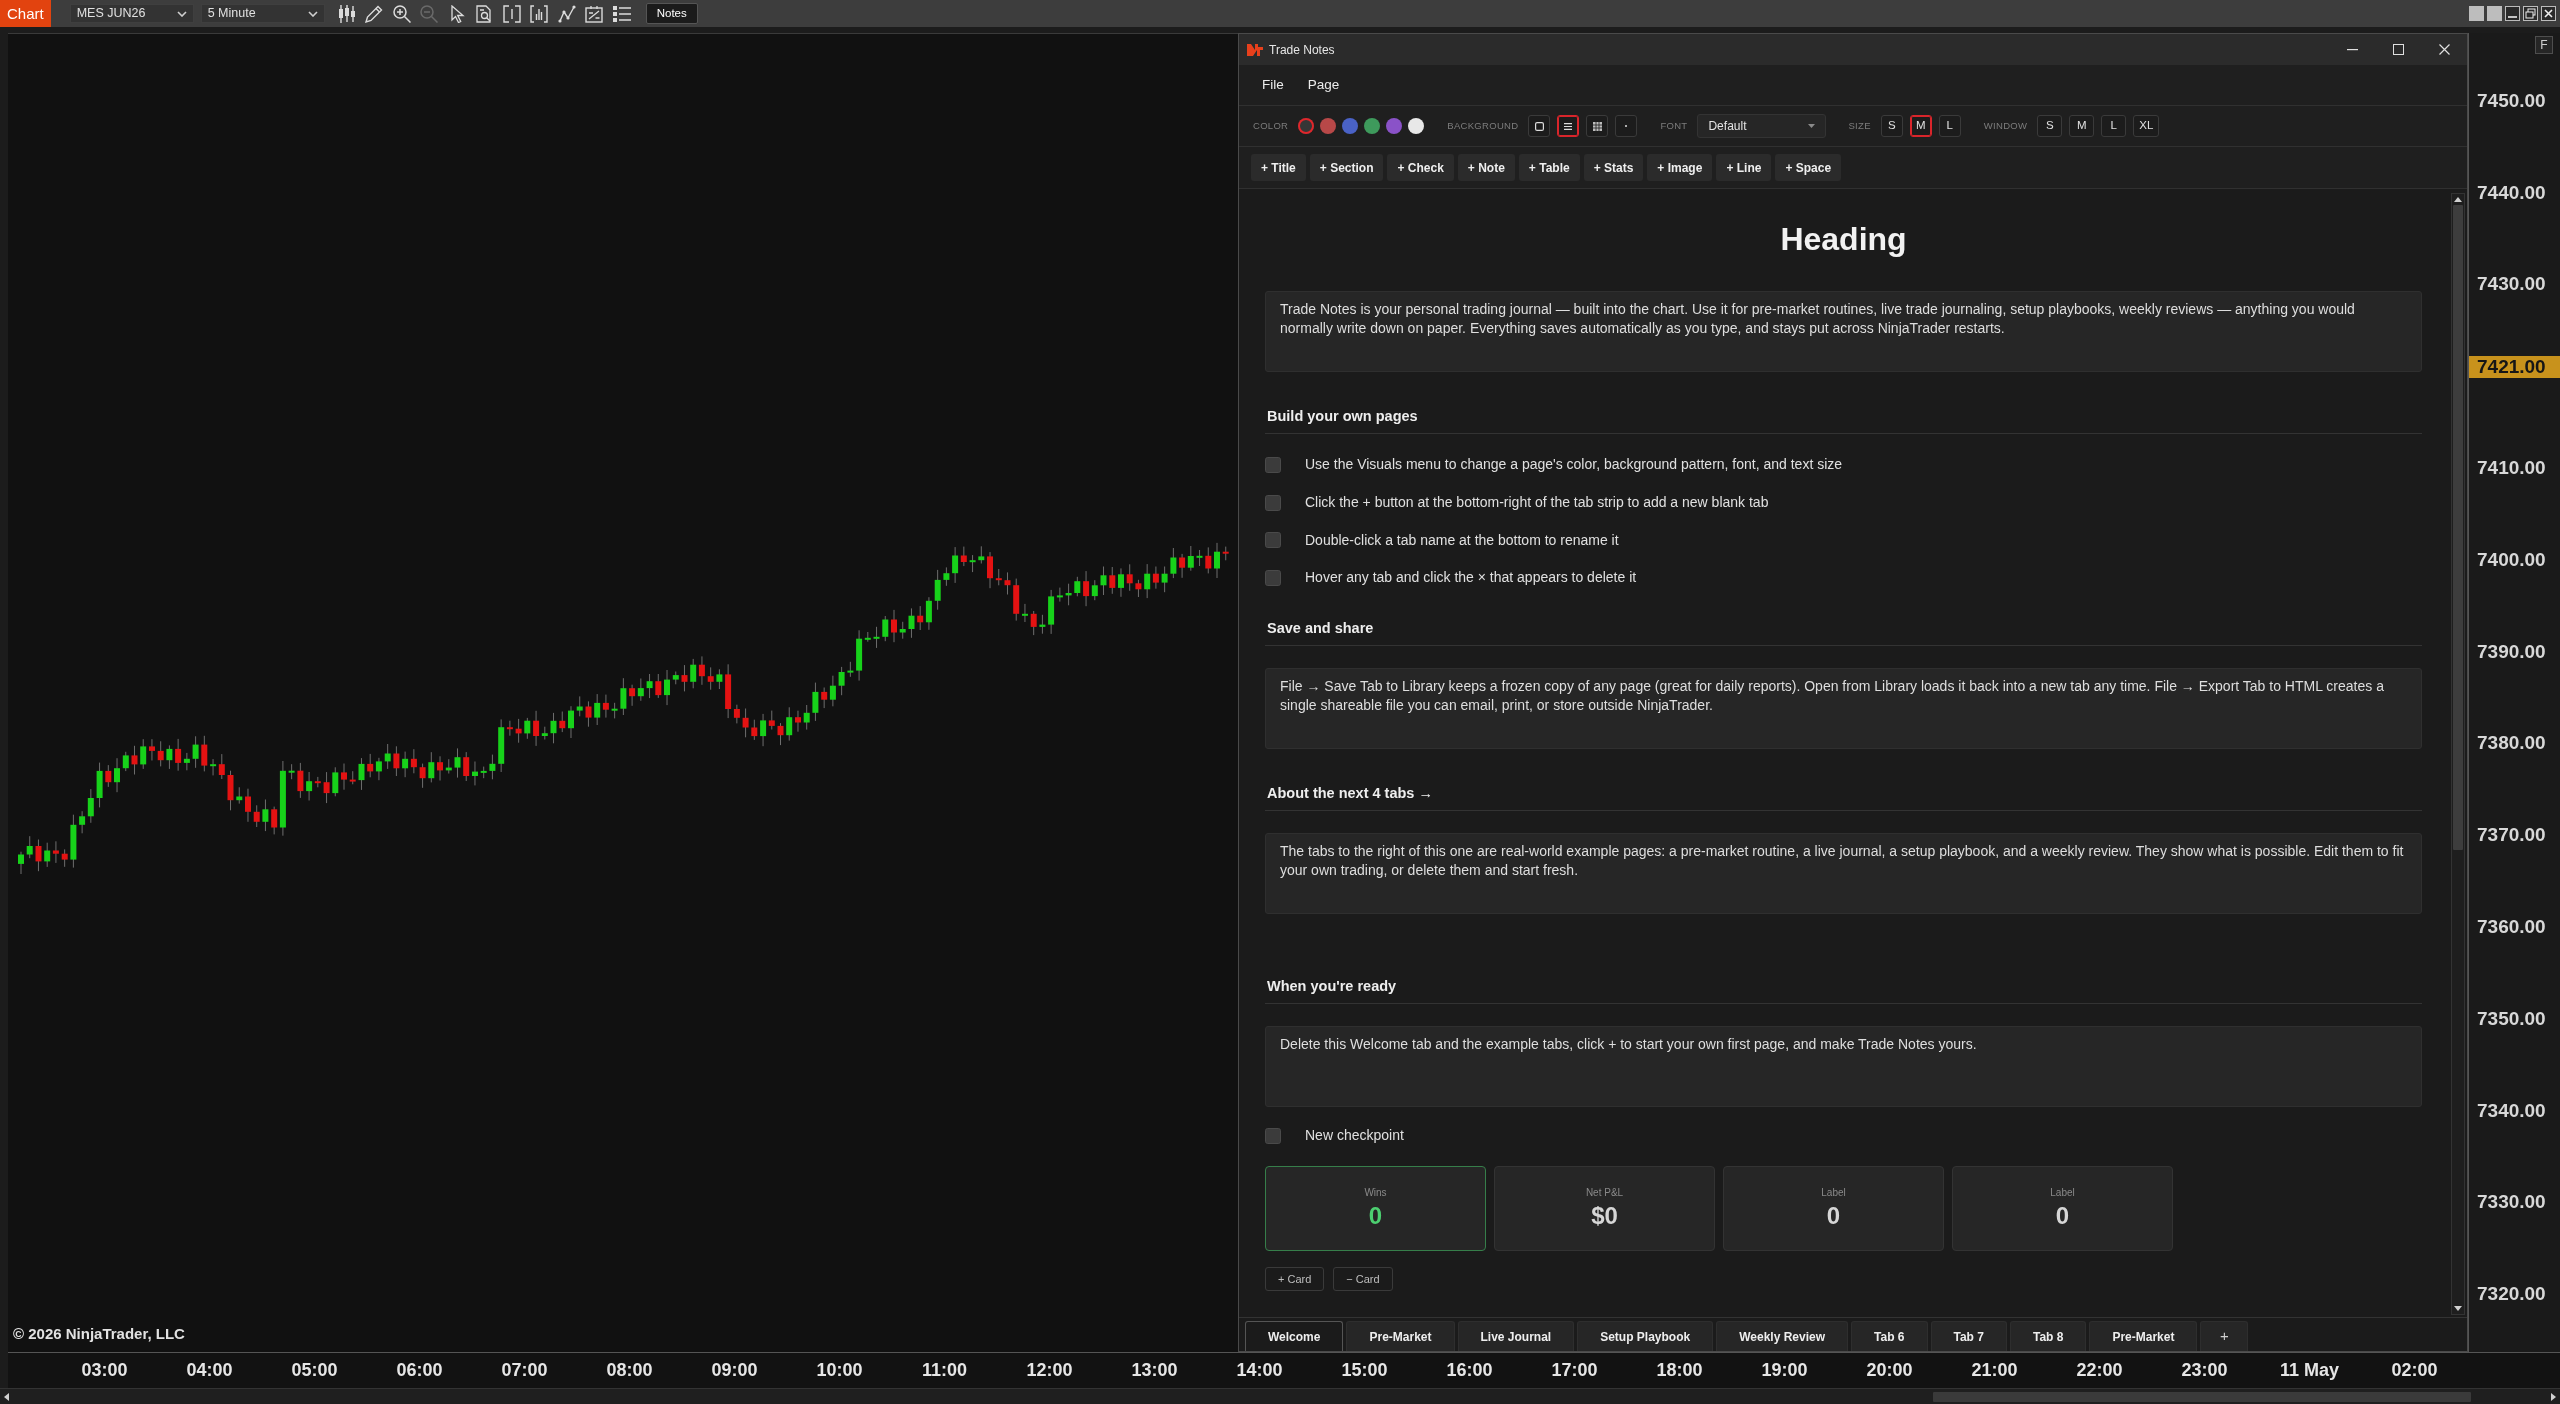 The image size is (2560, 1404). What do you see at coordinates (1949, 126) in the screenshot?
I see `size-button: L` at bounding box center [1949, 126].